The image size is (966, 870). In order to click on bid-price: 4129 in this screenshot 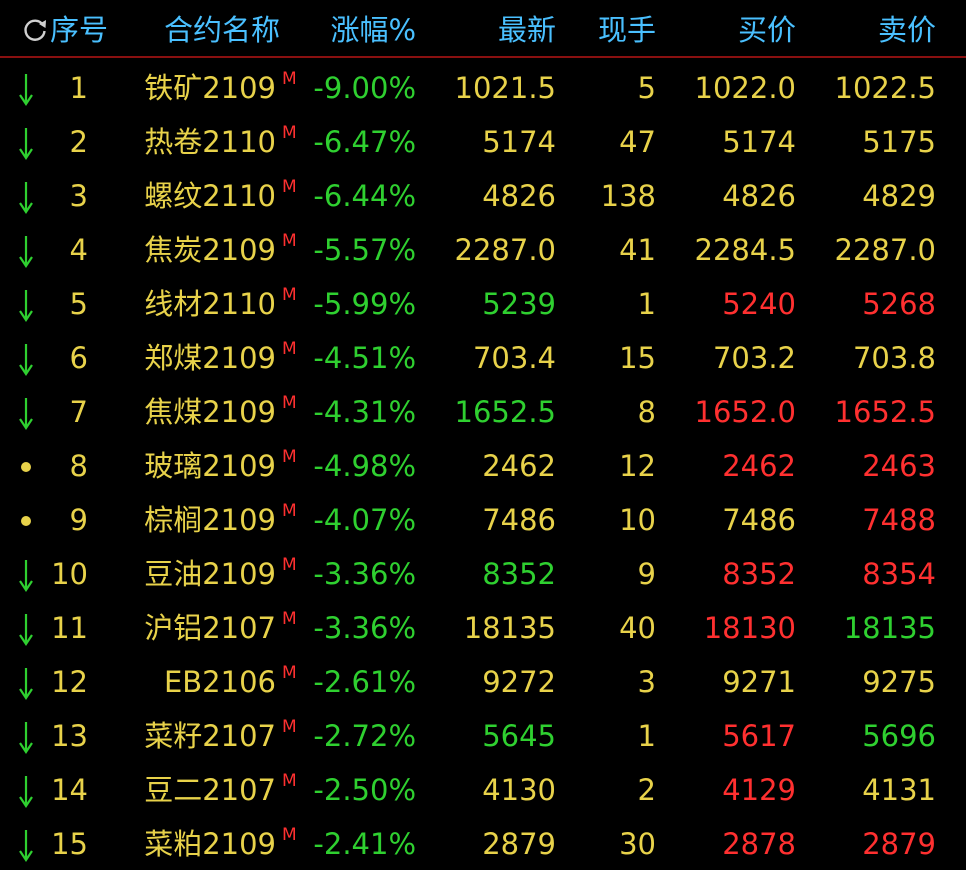, I will do `click(759, 790)`.